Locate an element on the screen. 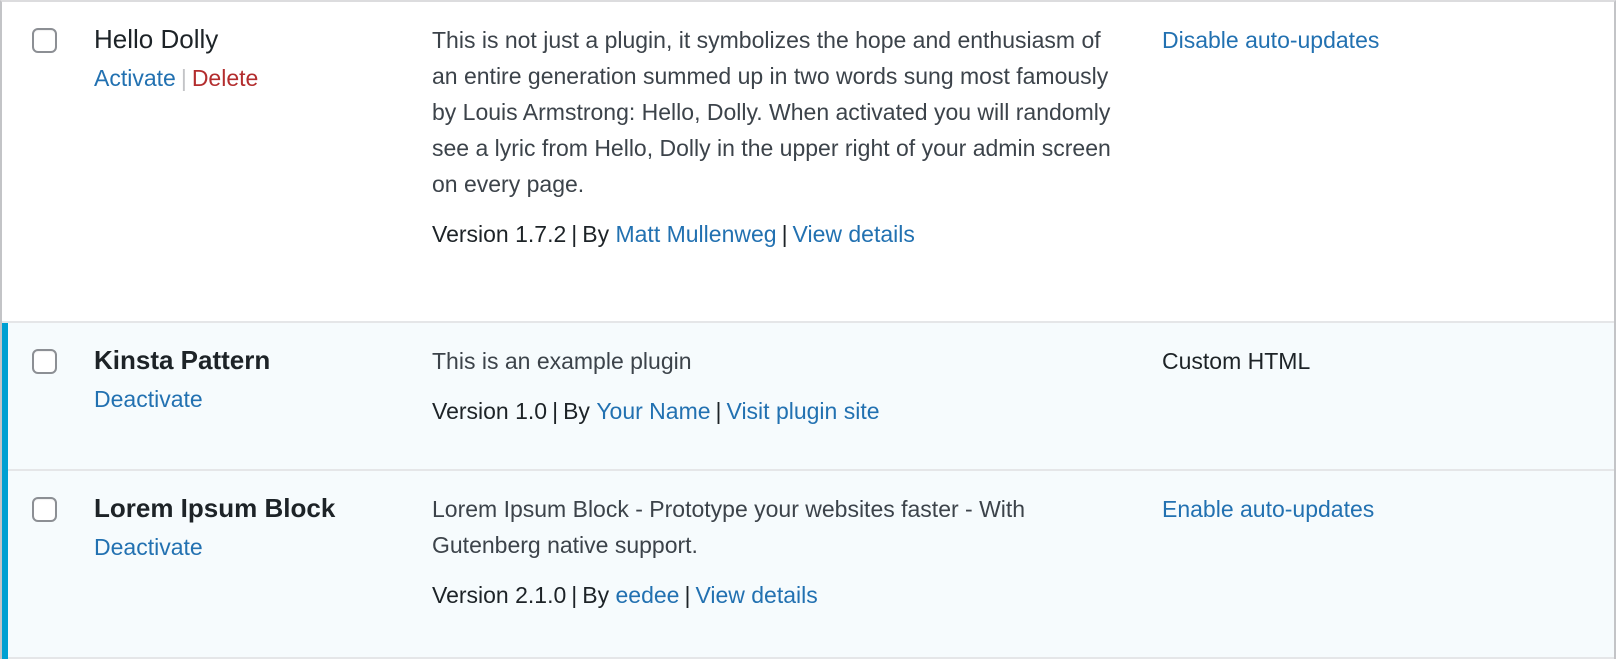 This screenshot has height=660, width=1616. plugin-title: Lorem Ipsum Block is located at coordinates (215, 508).